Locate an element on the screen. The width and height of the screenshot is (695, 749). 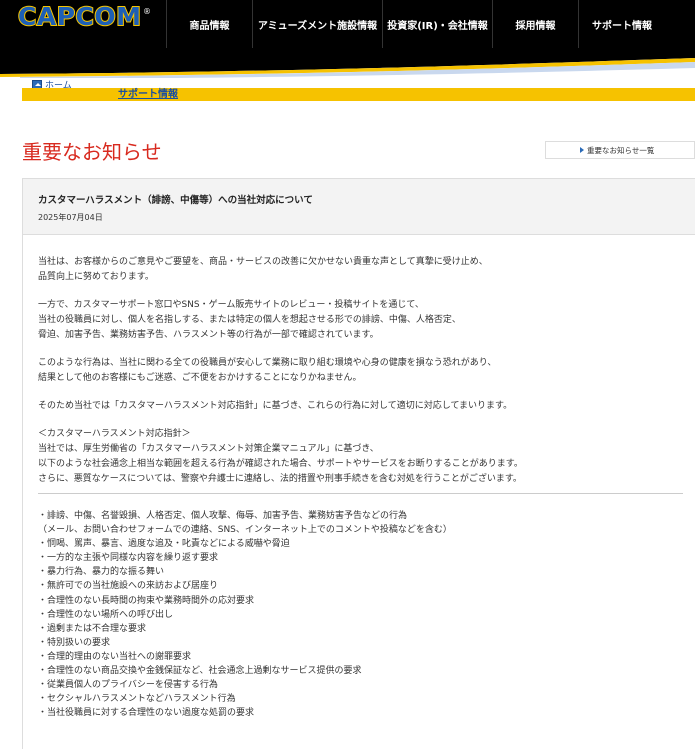
nav-amusement: アミューズメント施設情報 is located at coordinates (317, 24).